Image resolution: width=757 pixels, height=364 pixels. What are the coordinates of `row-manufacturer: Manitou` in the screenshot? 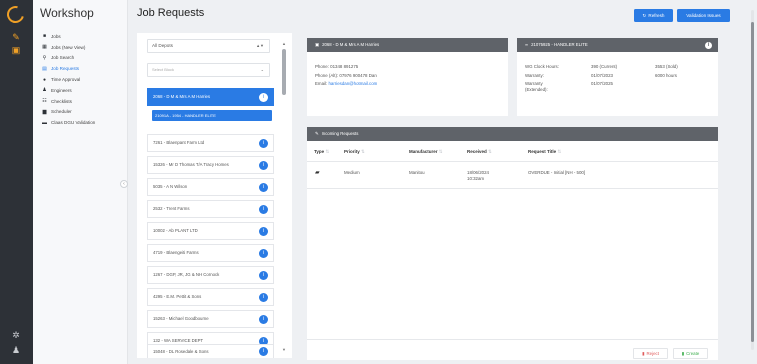 It's located at (417, 172).